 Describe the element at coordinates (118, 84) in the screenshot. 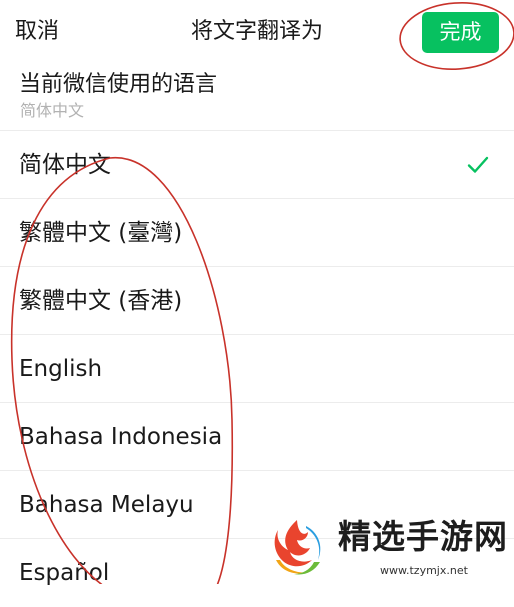

I see `current-language-title: 当前微信使用的语言` at that location.